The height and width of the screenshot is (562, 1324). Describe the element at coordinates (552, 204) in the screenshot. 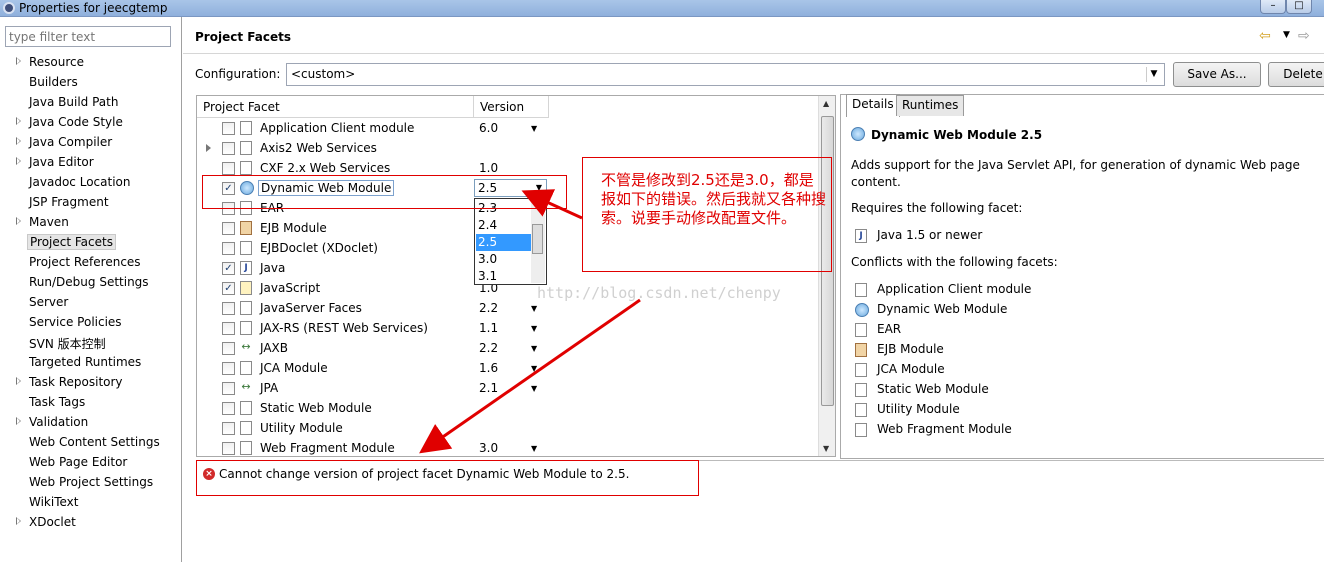

I see `arrow-to-version` at that location.